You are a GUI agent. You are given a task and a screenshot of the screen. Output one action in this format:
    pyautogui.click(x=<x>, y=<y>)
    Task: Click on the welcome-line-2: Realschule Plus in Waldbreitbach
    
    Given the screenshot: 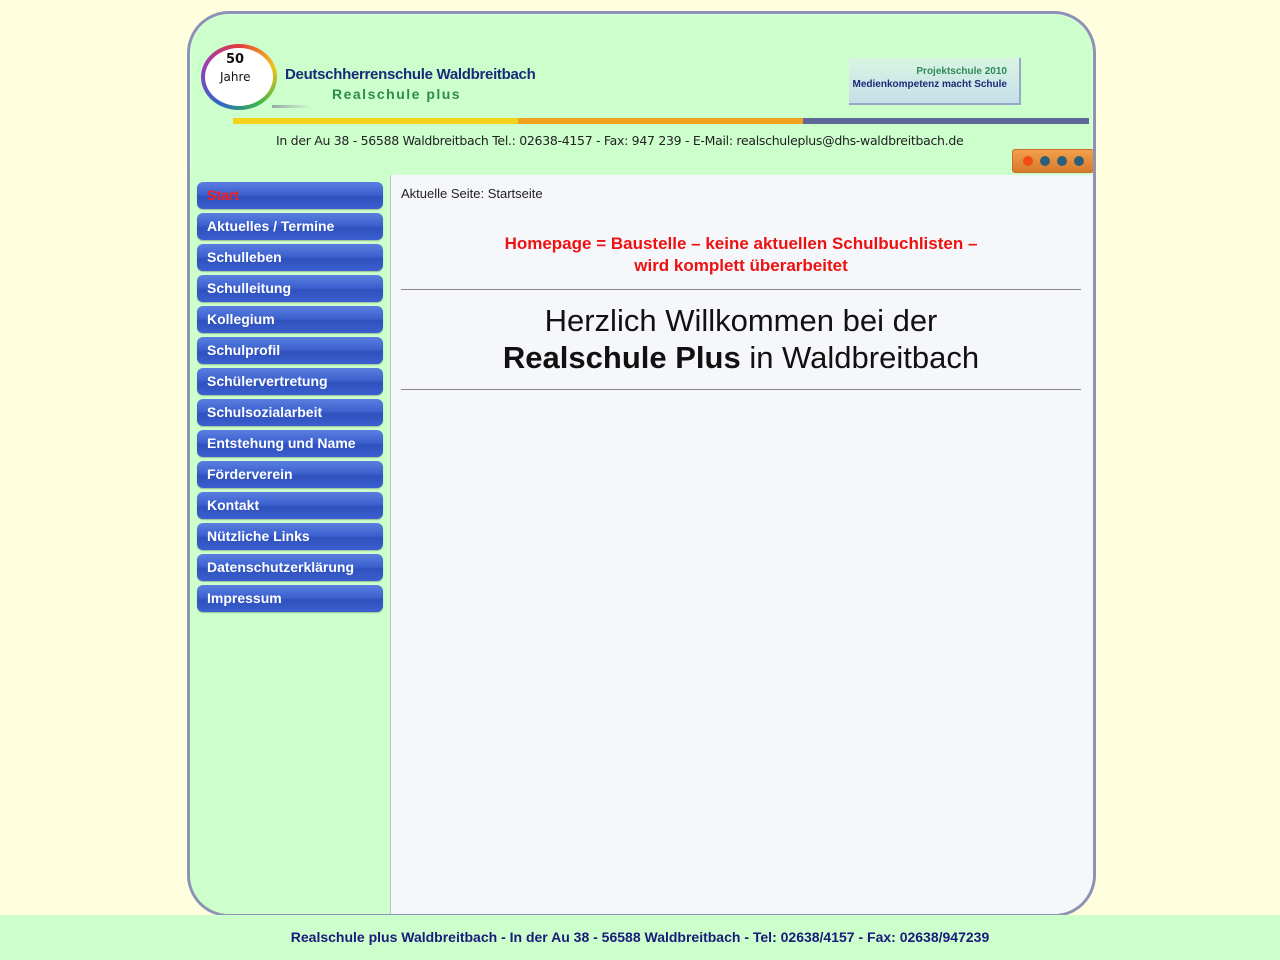 What is the action you would take?
    pyautogui.click(x=741, y=357)
    